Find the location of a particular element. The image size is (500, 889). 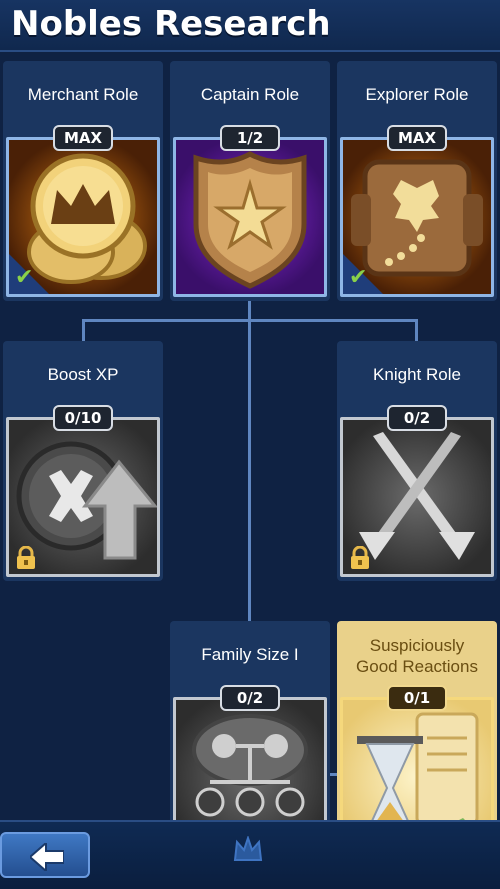

research-card-boost-xp: Boost XP 0/10 is located at coordinates (83, 461).